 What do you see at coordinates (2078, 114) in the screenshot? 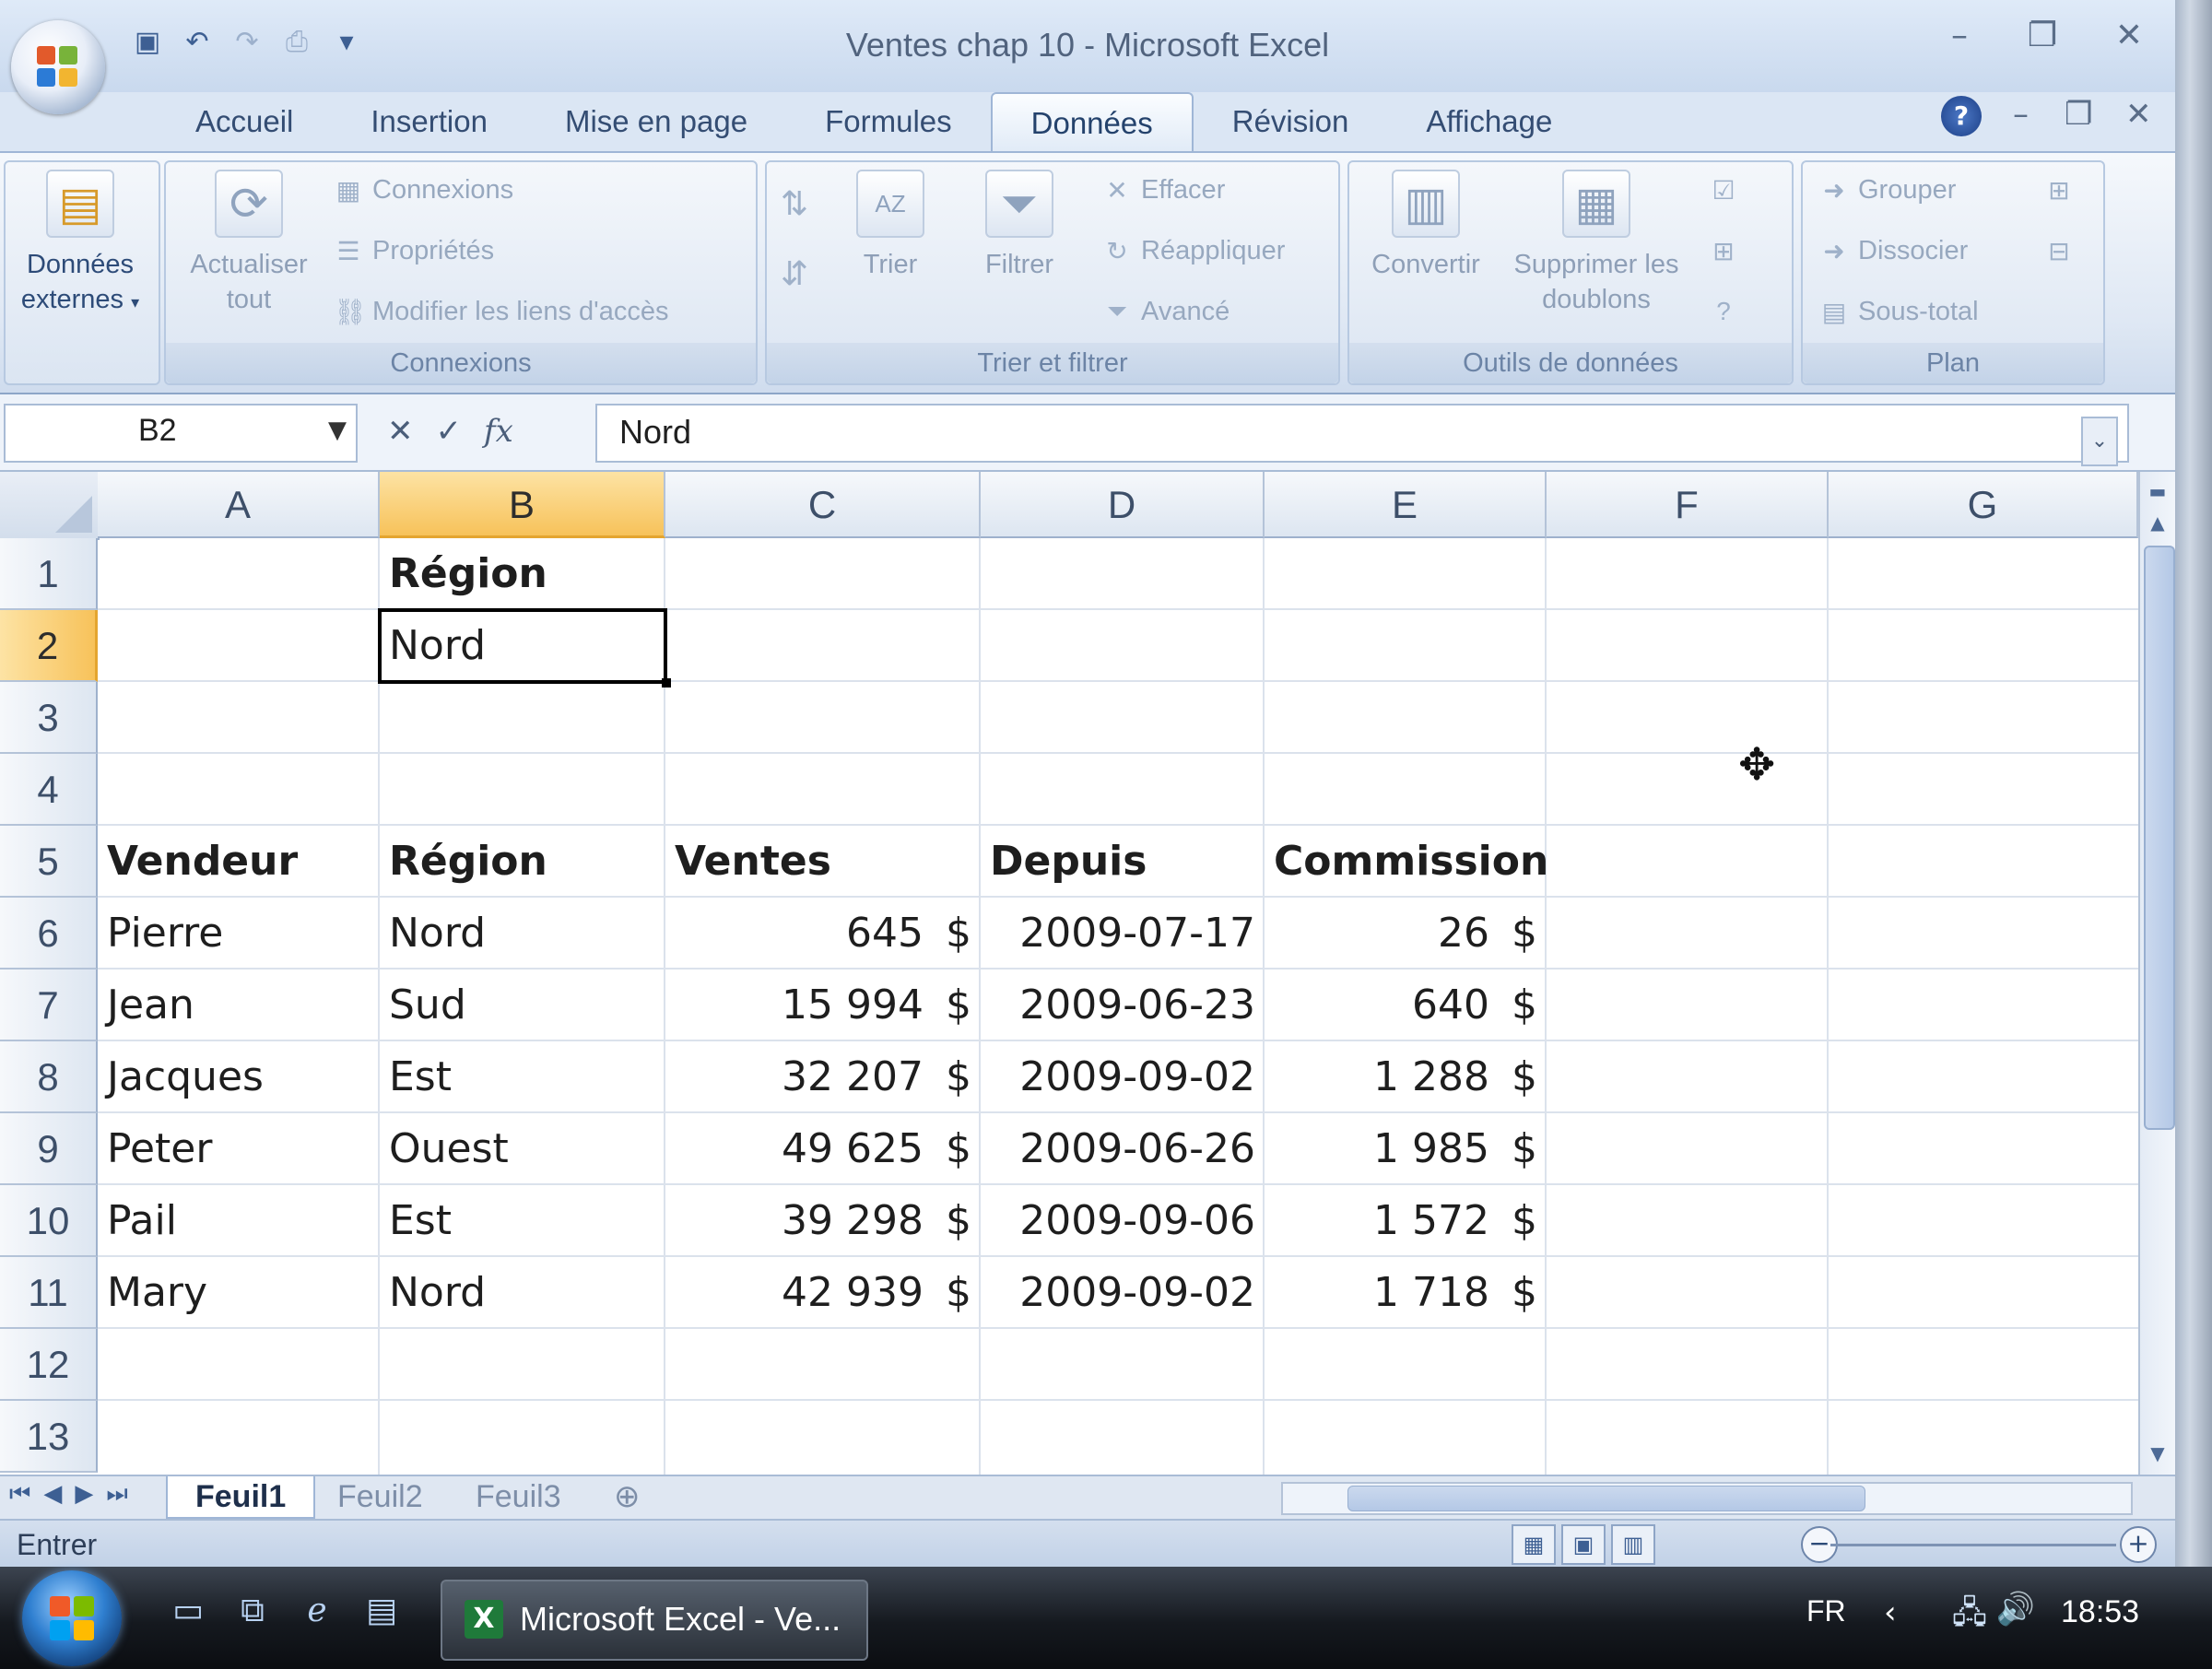
I see `doc-restore-button: ❐` at bounding box center [2078, 114].